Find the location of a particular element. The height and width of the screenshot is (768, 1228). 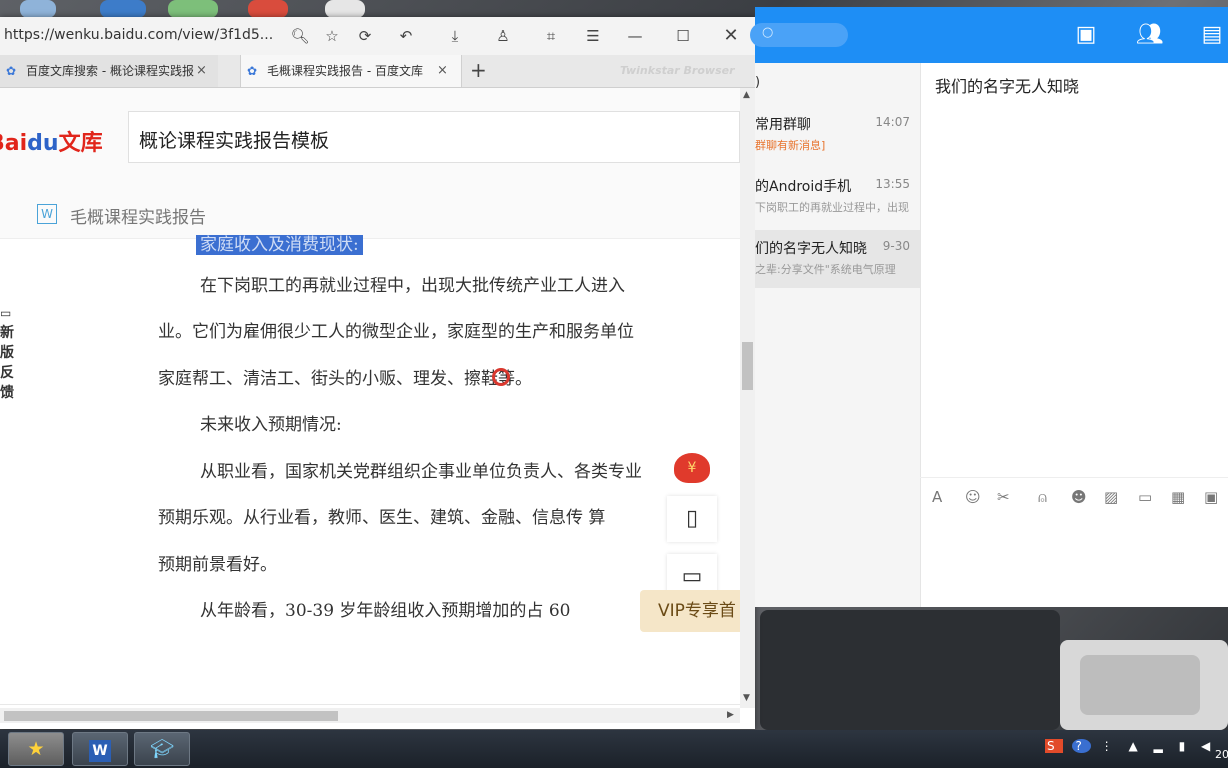

highlighted-text: 家庭收入及消费现状: is located at coordinates (279, 245).